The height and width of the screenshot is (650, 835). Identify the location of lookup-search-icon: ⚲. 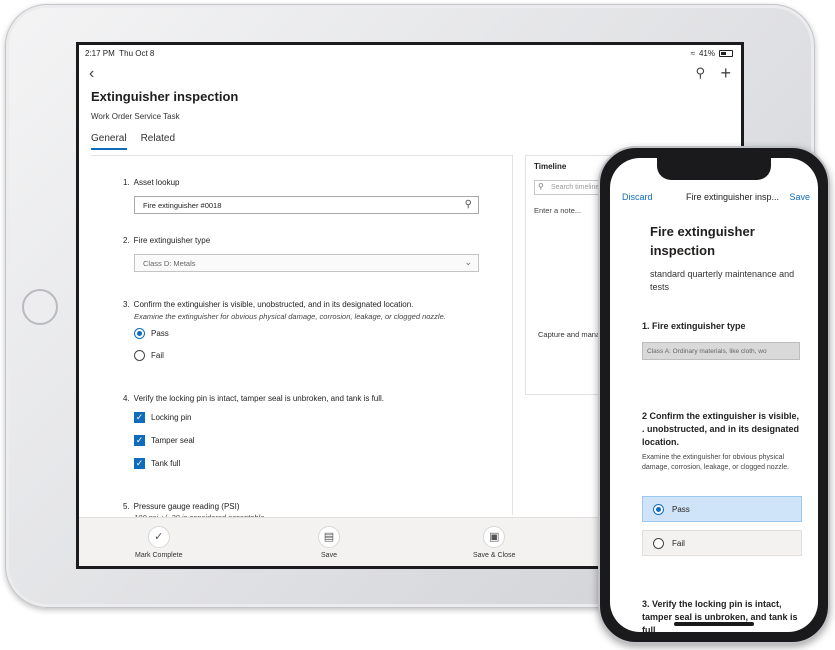
(468, 204).